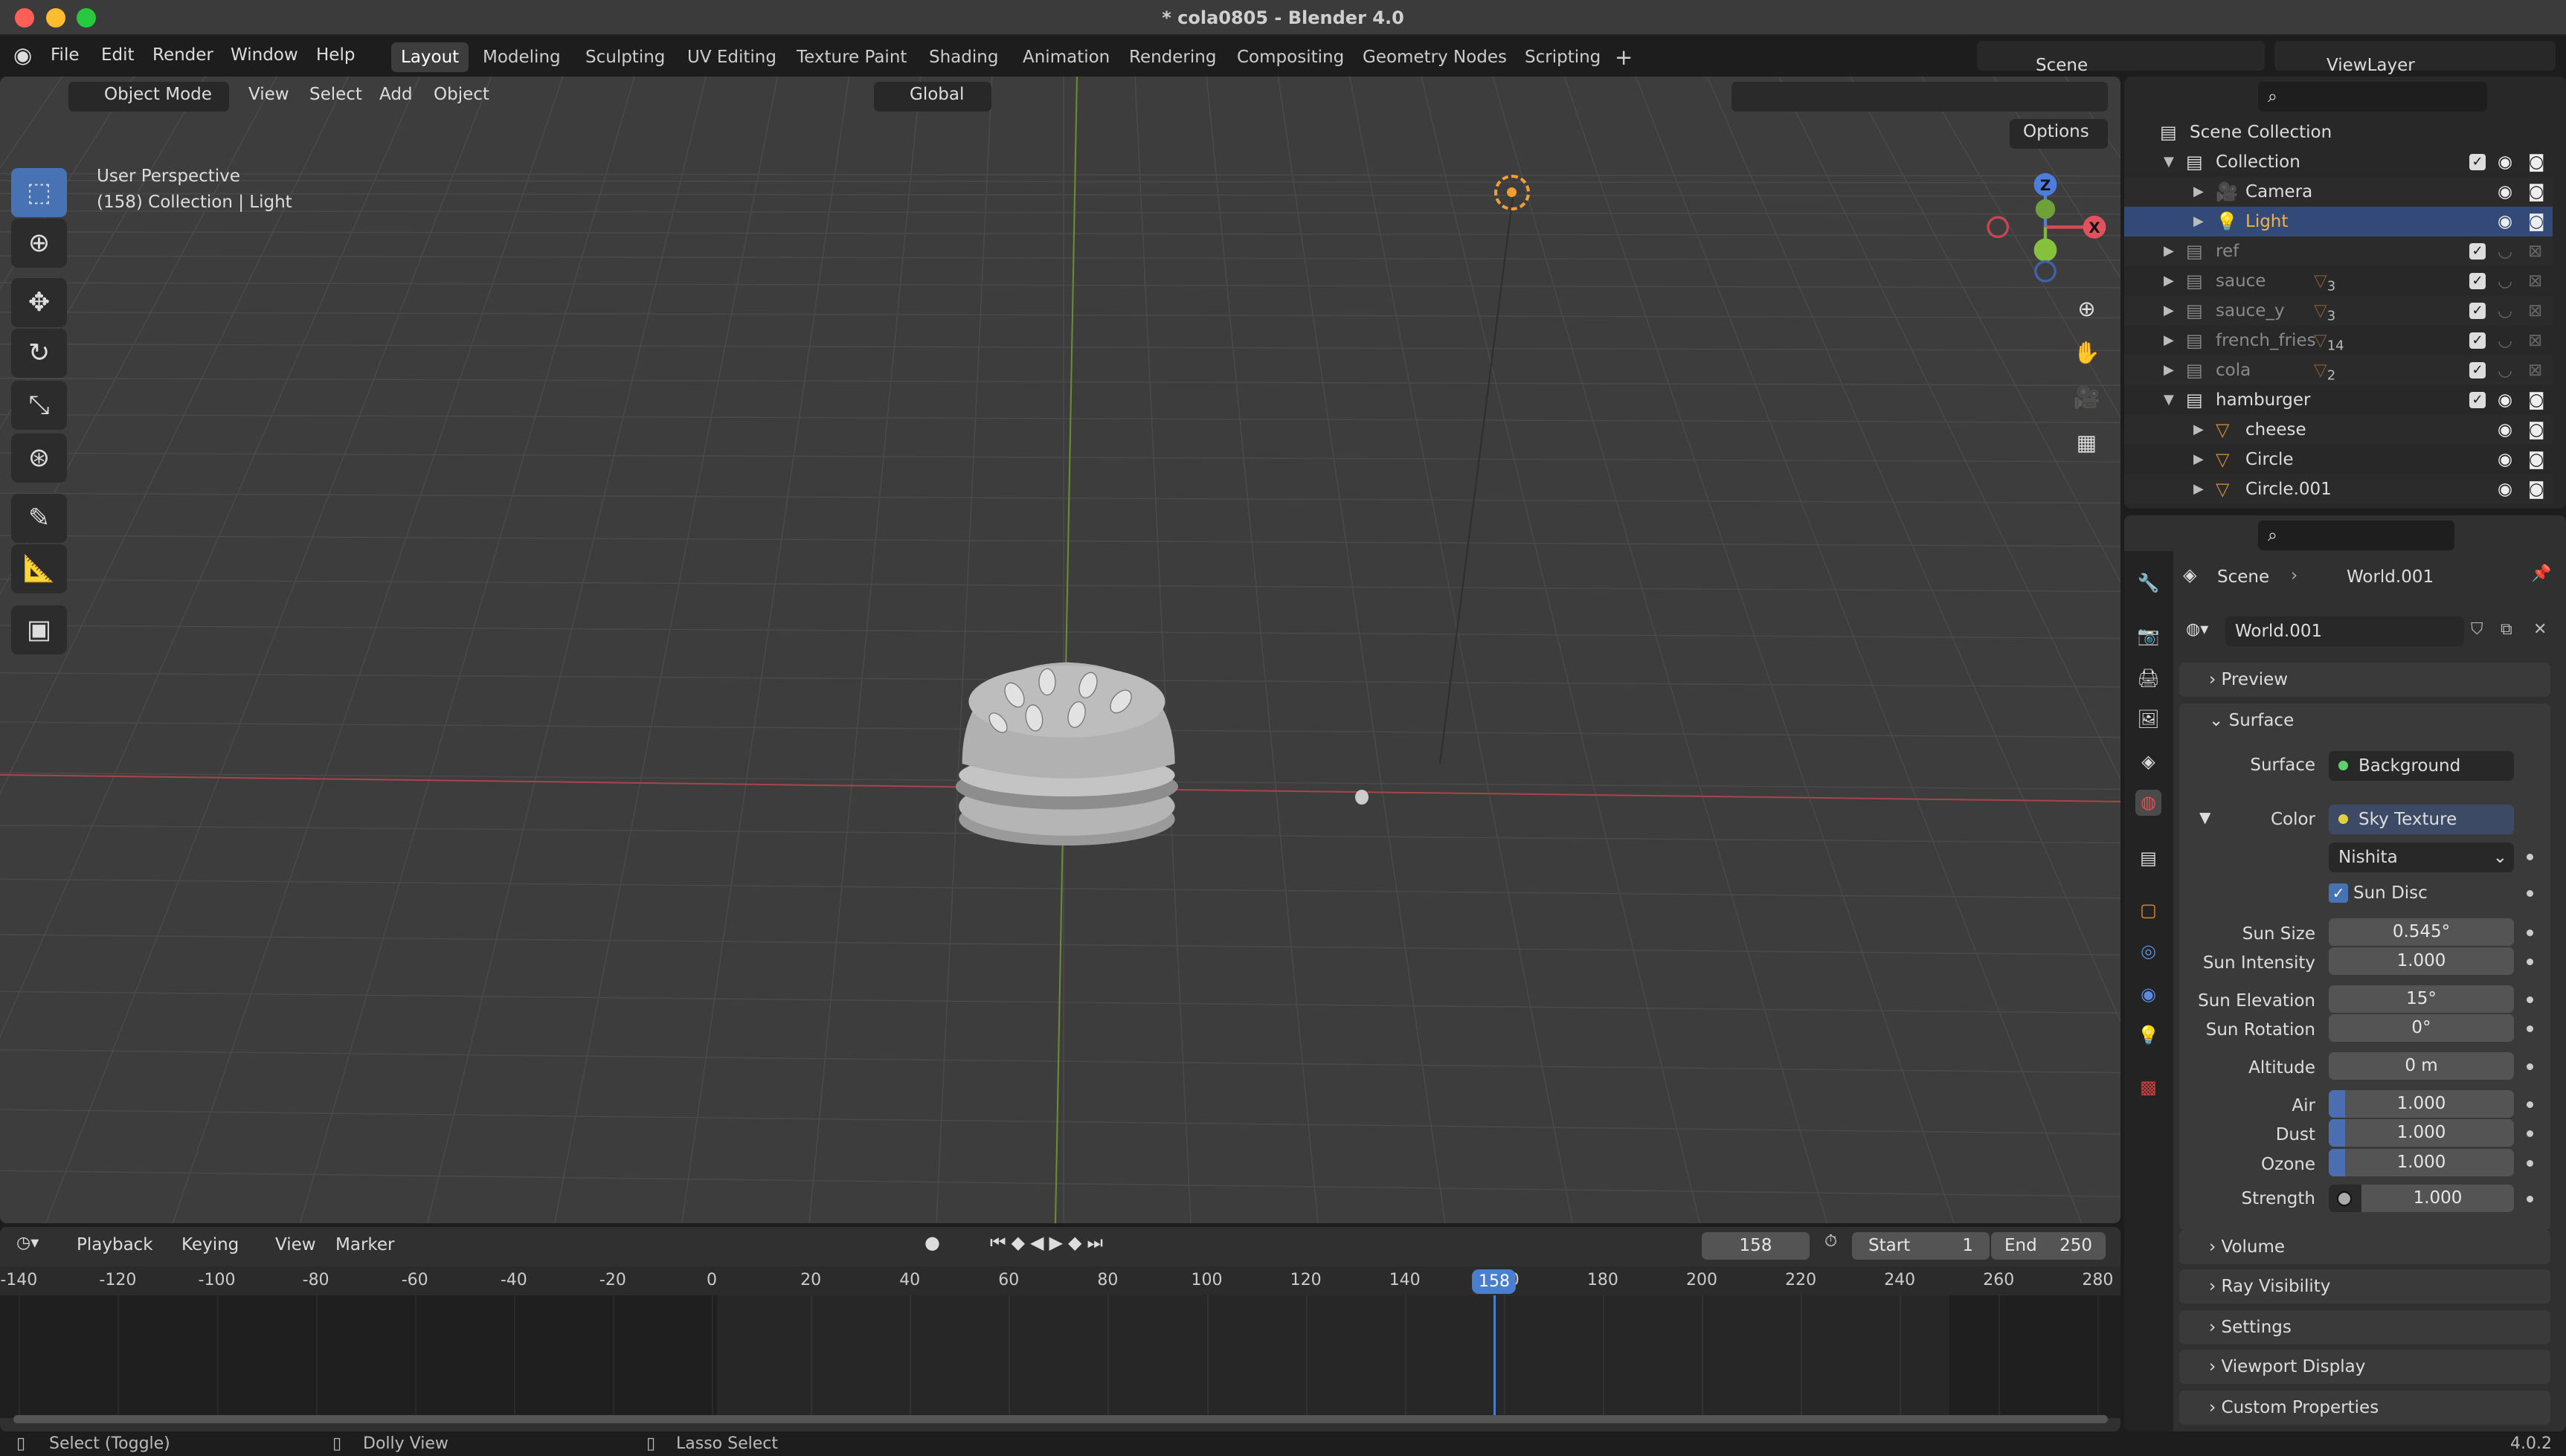 This screenshot has height=1456, width=2566. What do you see at coordinates (2364, 1247) in the screenshot?
I see `panel-volume: › Volume` at bounding box center [2364, 1247].